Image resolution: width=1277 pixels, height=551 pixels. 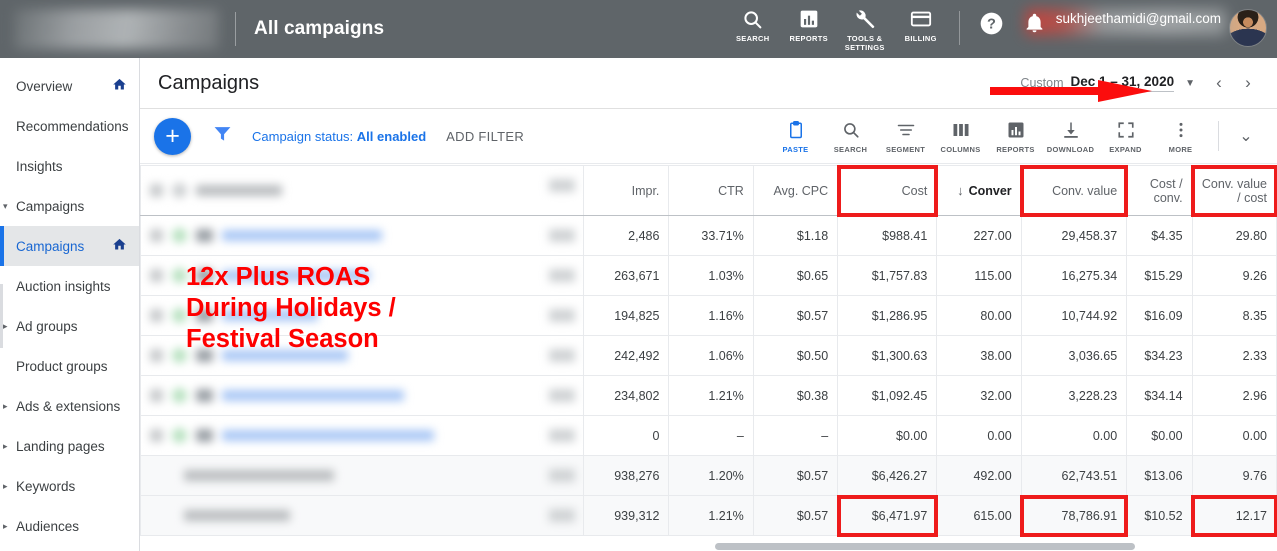 What do you see at coordinates (172, 136) in the screenshot?
I see `add-campaign-button: +` at bounding box center [172, 136].